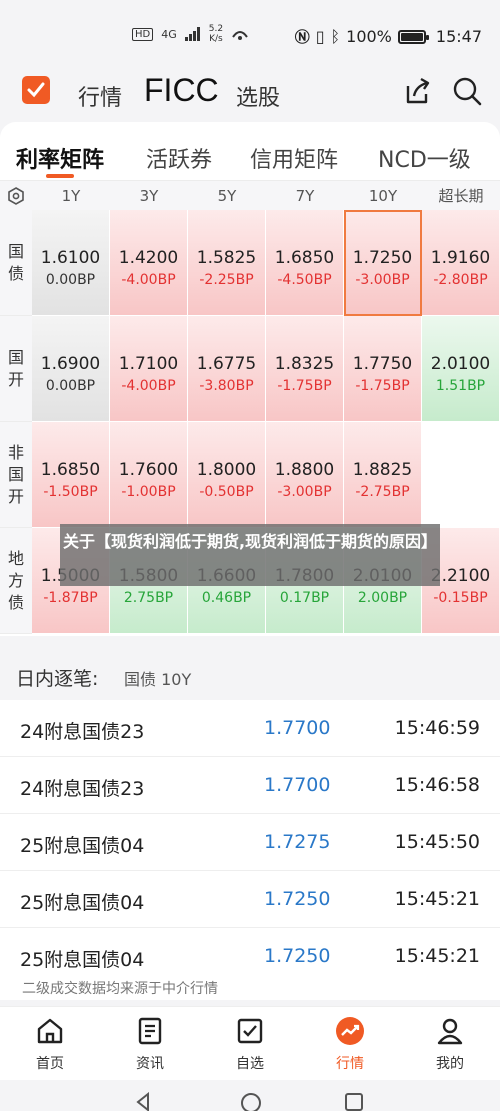 The image size is (500, 1111). I want to click on trade-price: 1.7275, so click(297, 842).